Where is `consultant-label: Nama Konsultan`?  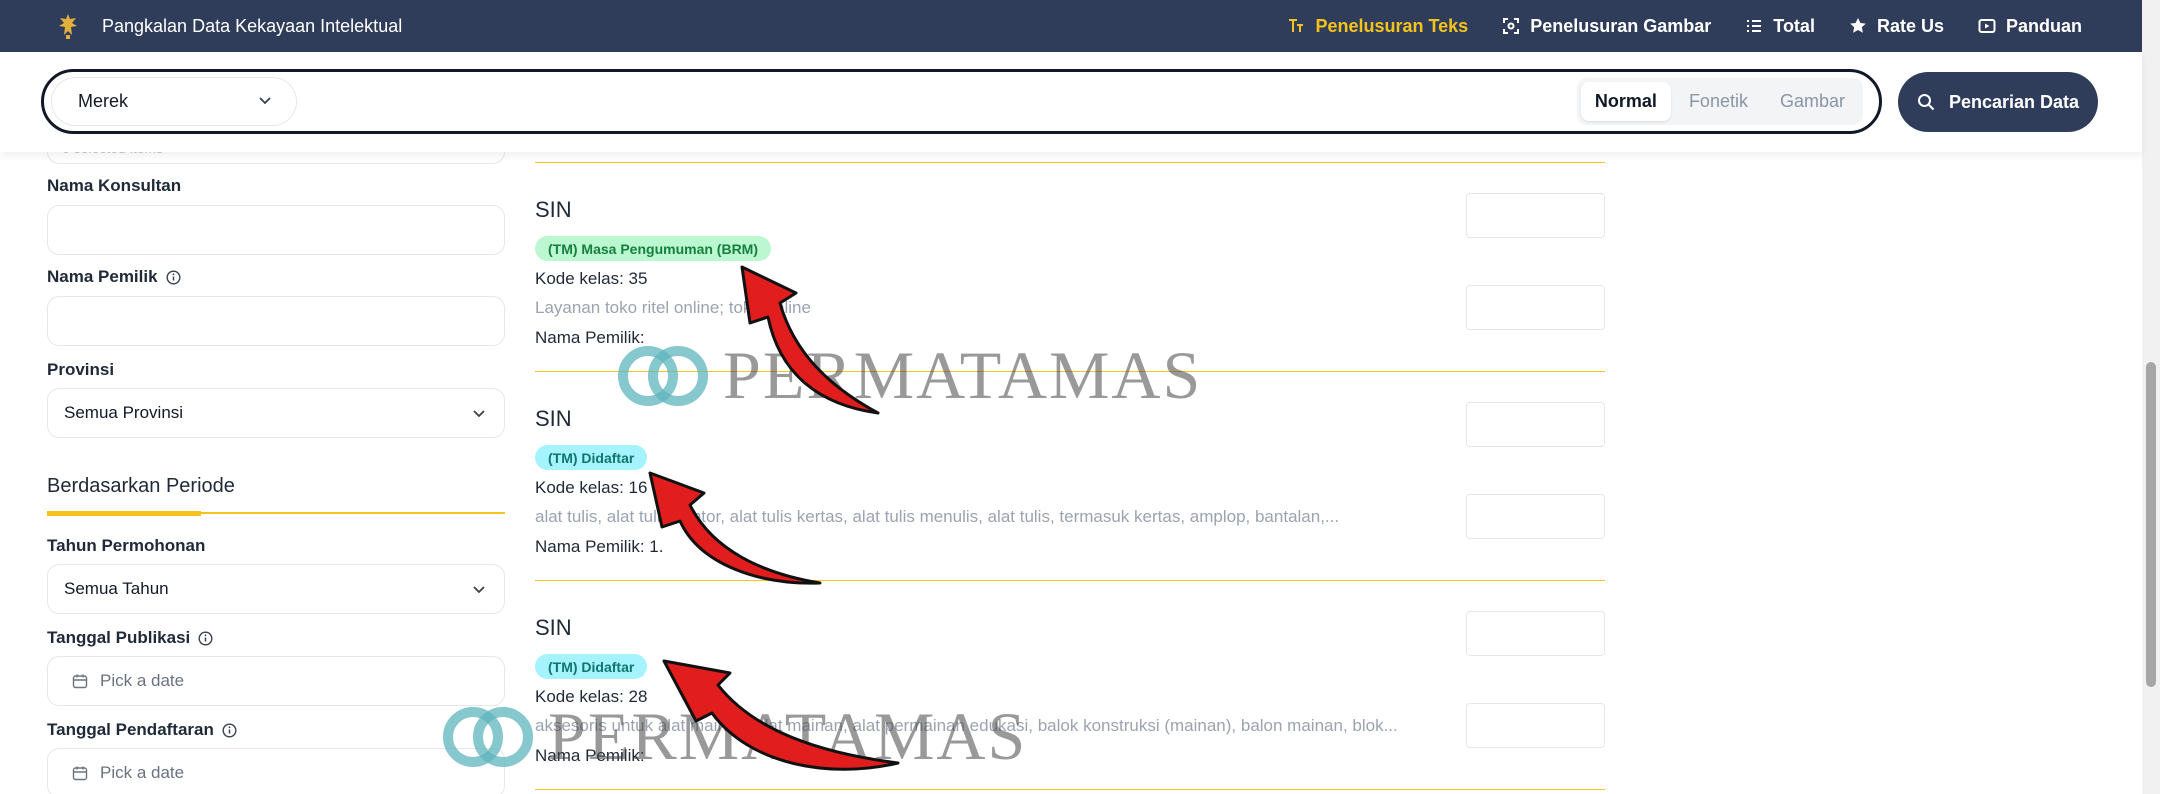 consultant-label: Nama Konsultan is located at coordinates (114, 185).